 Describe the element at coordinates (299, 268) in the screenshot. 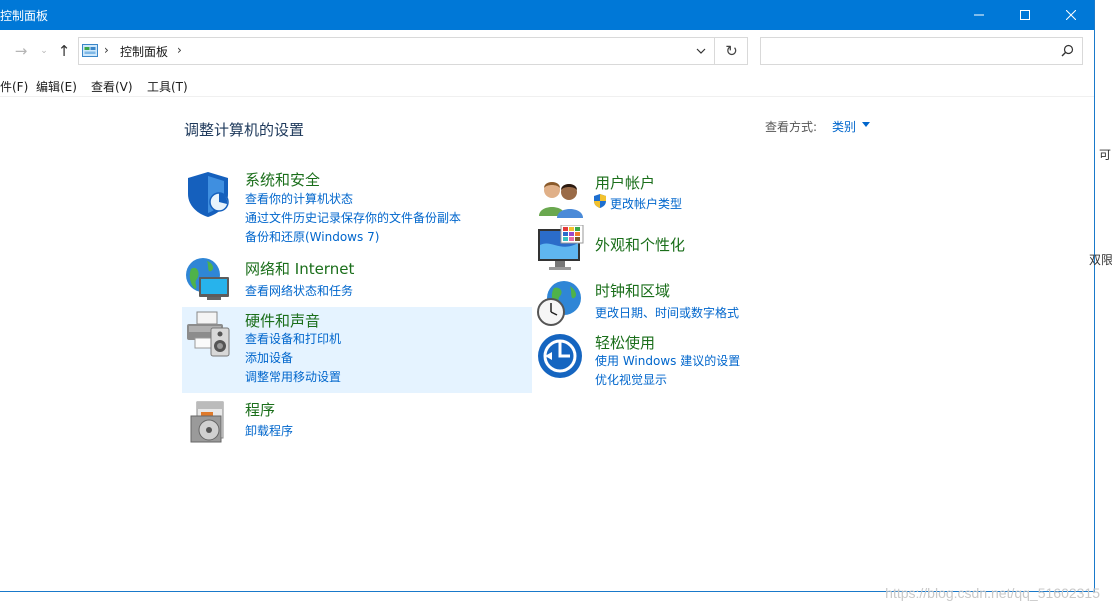

I see `category-title: 网络和 Internet` at that location.